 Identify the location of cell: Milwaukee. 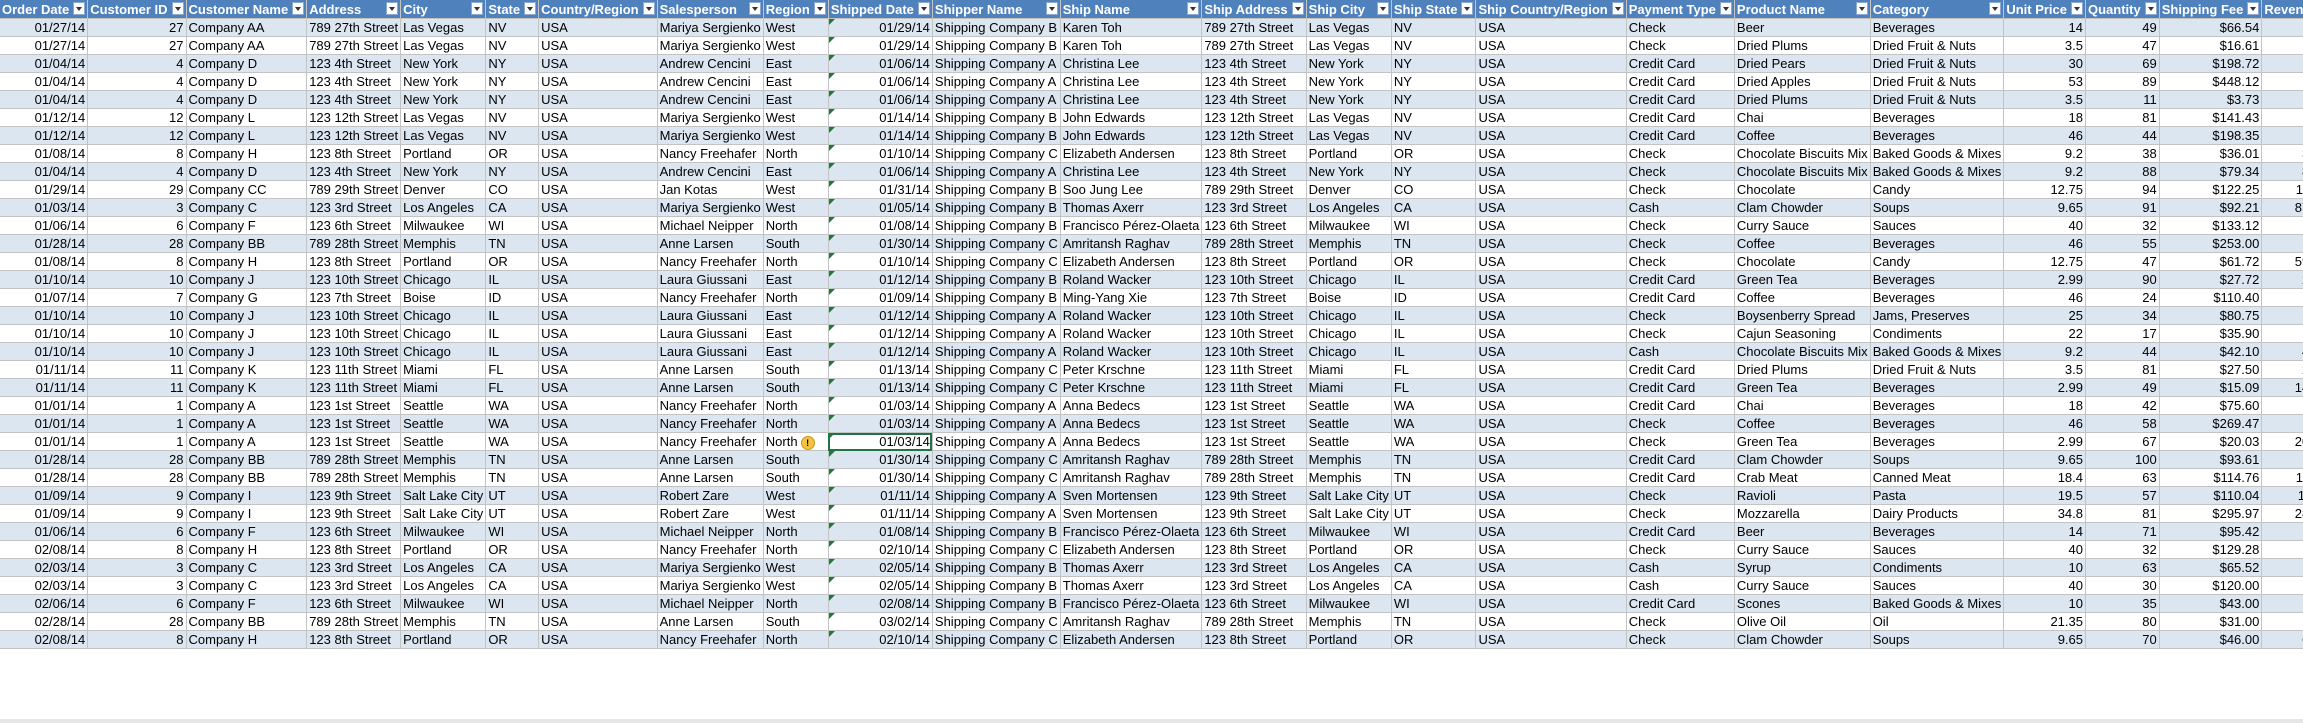
(1349, 603).